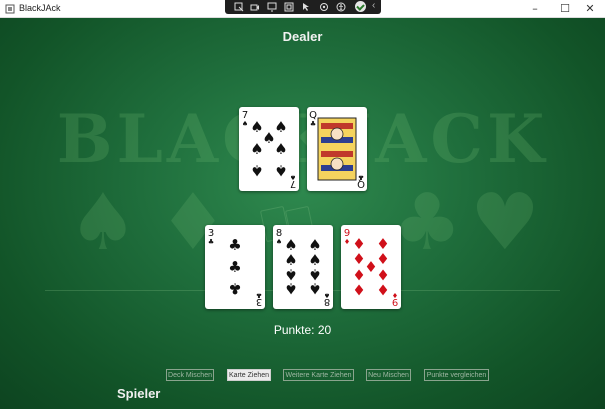  I want to click on frame-icon, so click(289, 7).